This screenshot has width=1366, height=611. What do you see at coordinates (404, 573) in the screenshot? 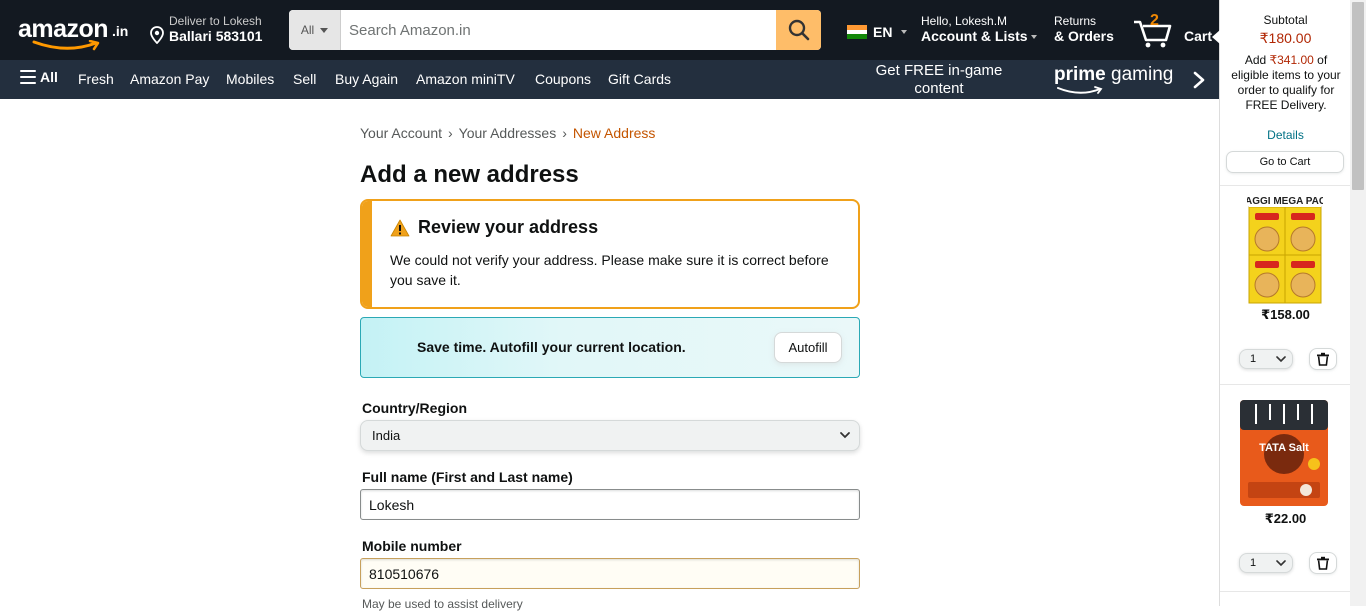
I see `mobile-value: 810510676` at bounding box center [404, 573].